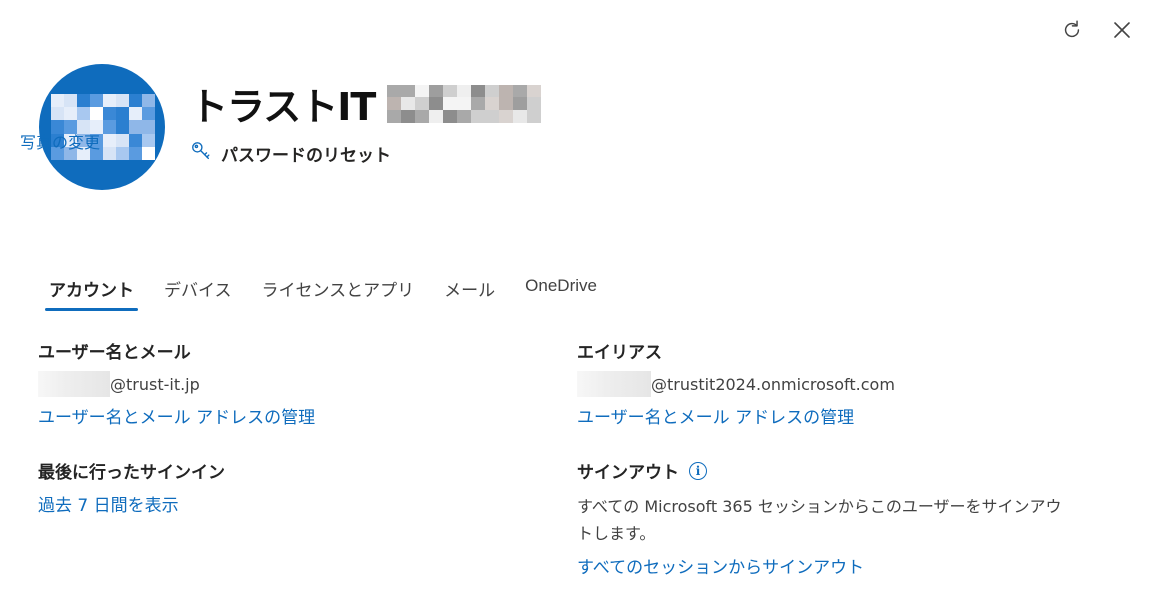 The width and height of the screenshot is (1154, 597). What do you see at coordinates (198, 290) in the screenshot?
I see `tab-devices: デバイス` at bounding box center [198, 290].